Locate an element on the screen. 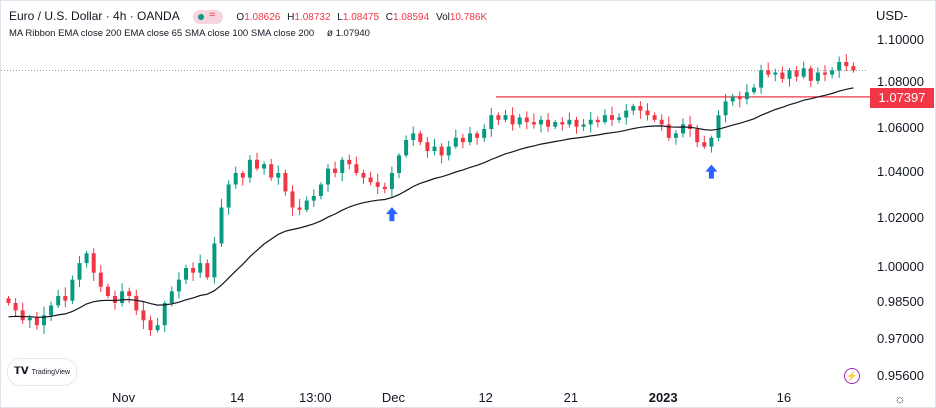 Image resolution: width=936 pixels, height=408 pixels. close-label: C is located at coordinates (389, 17).